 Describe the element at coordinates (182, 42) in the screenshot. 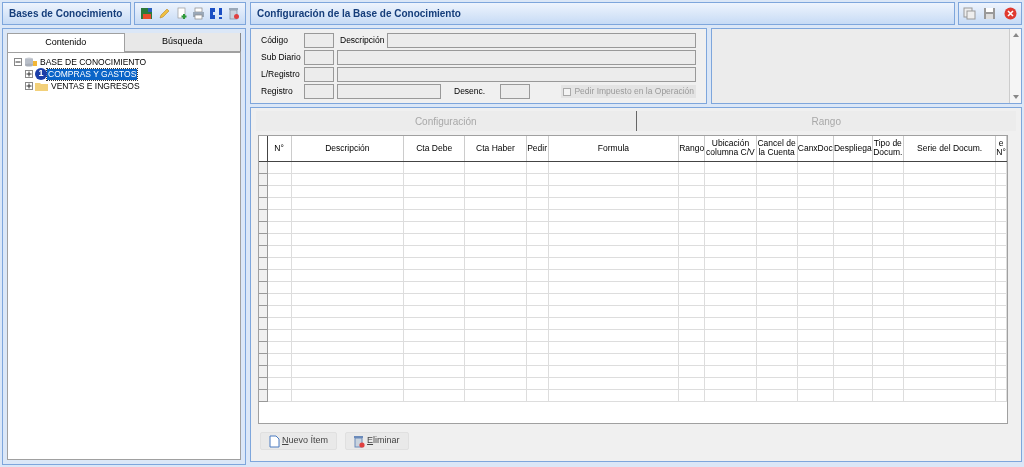

I see `tab: Búsqueda` at that location.